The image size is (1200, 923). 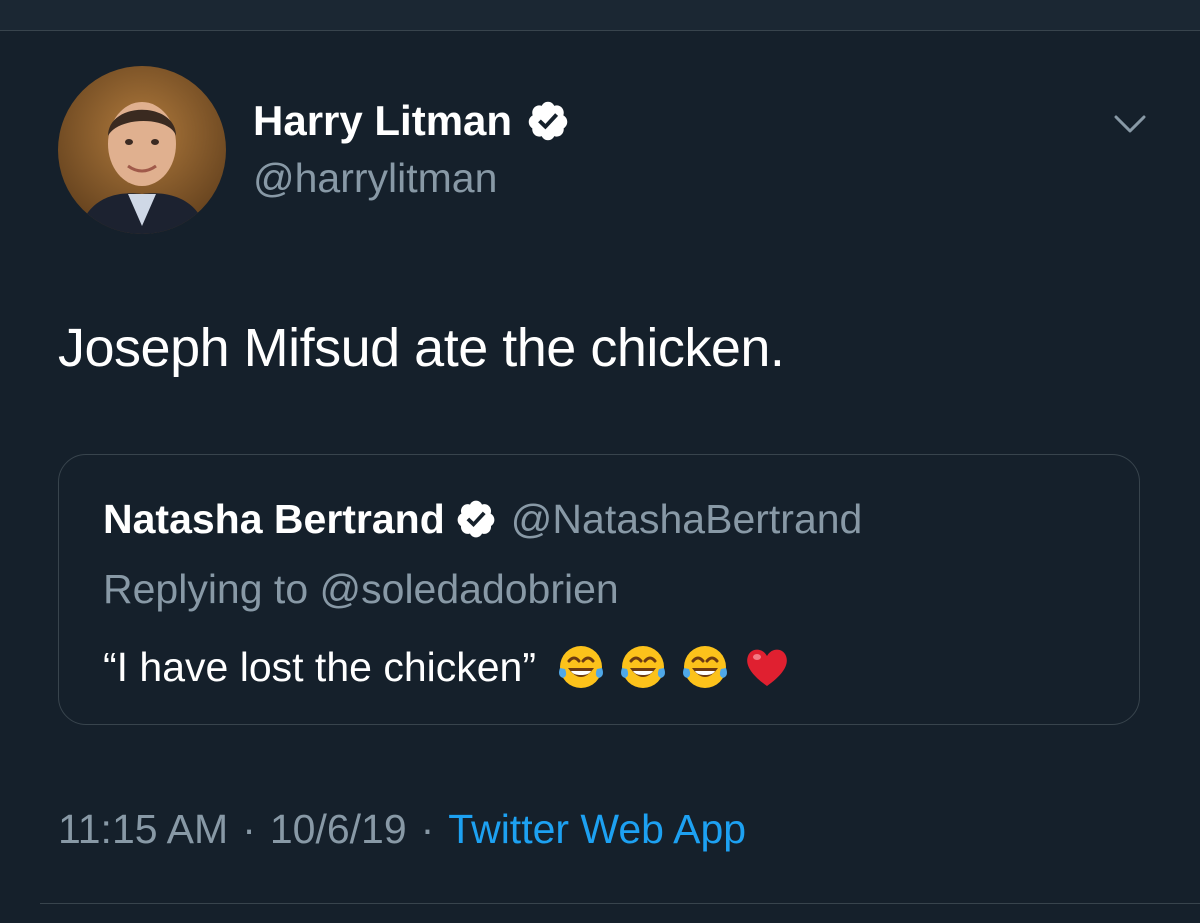 I want to click on quoted-author-row: Natasha Bertrand @NatashaBertrand, so click(x=482, y=519).